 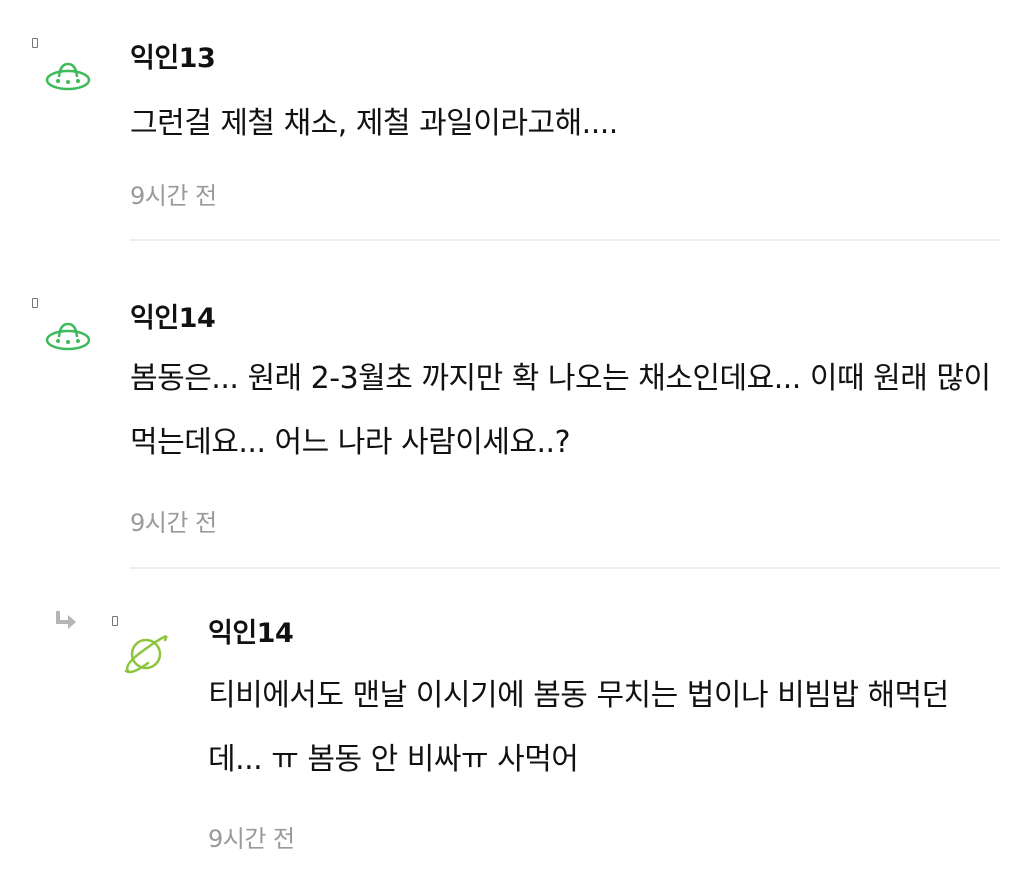 What do you see at coordinates (146, 654) in the screenshot?
I see `planet-icon` at bounding box center [146, 654].